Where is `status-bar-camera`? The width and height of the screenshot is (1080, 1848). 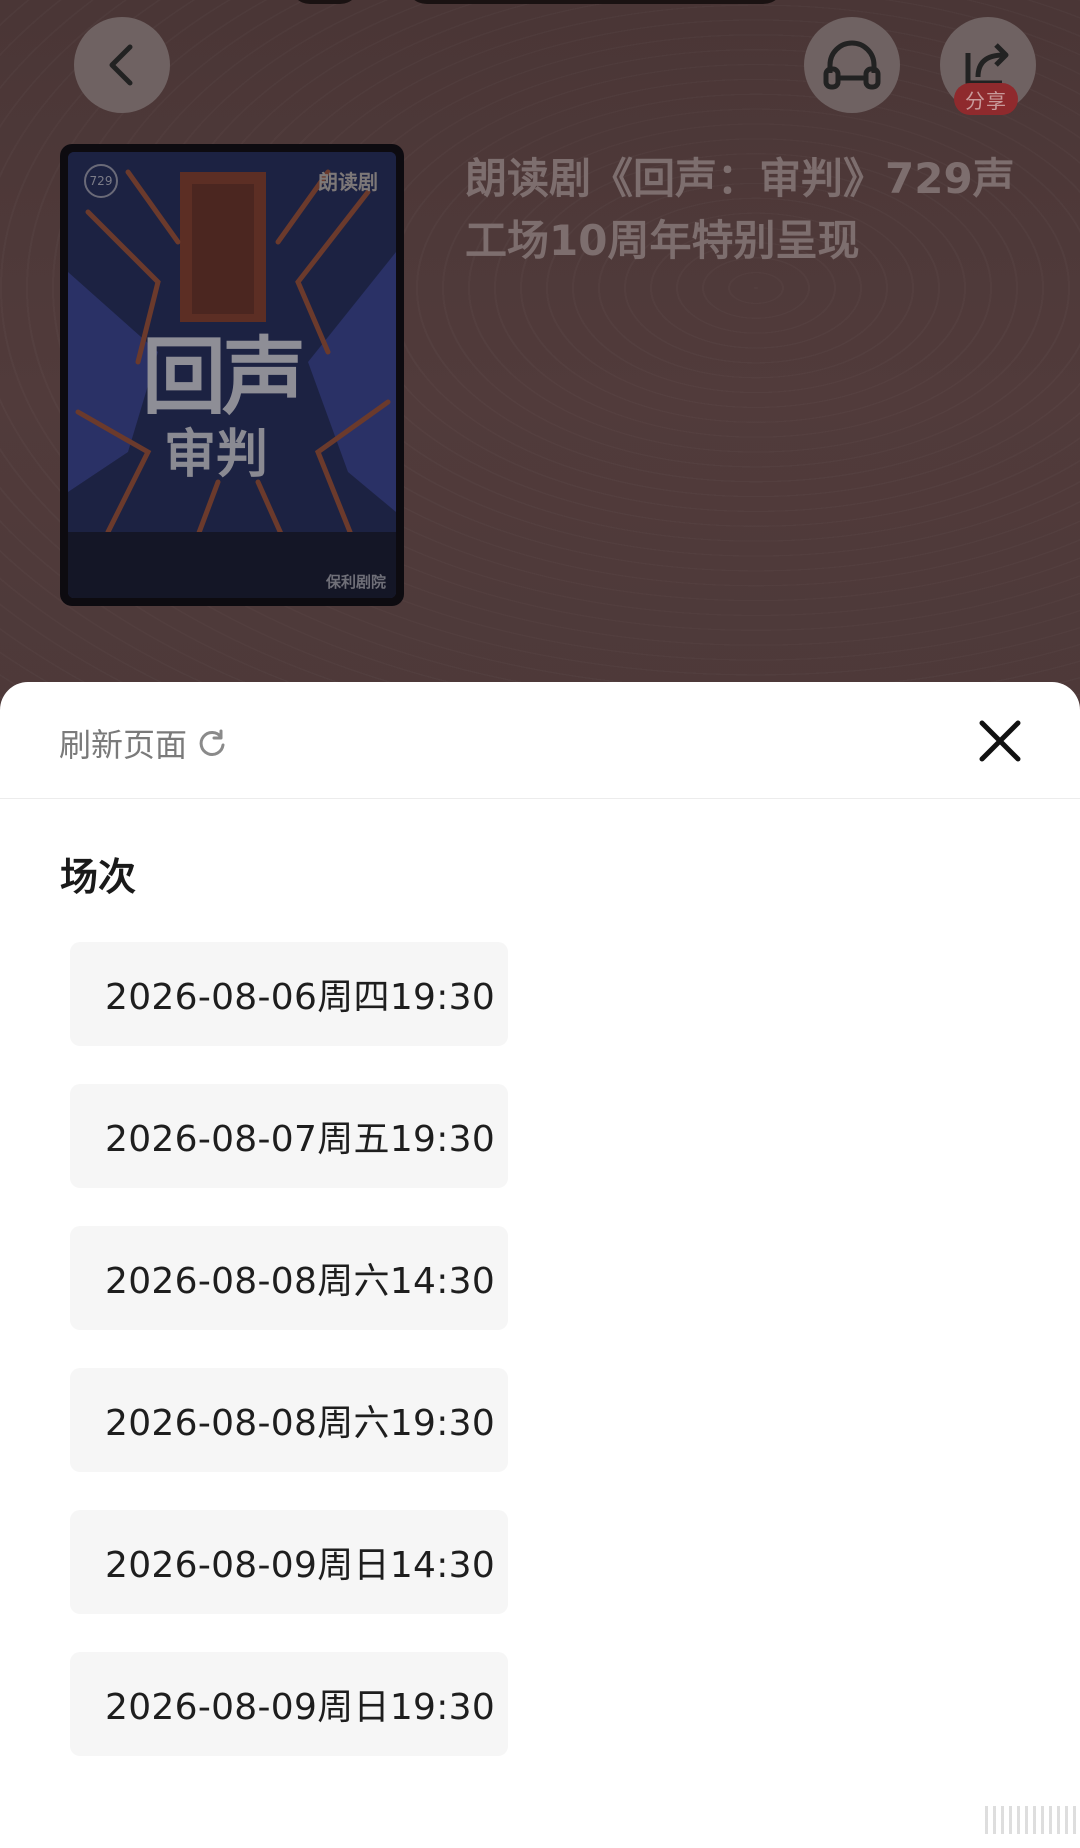 status-bar-camera is located at coordinates (325, 2).